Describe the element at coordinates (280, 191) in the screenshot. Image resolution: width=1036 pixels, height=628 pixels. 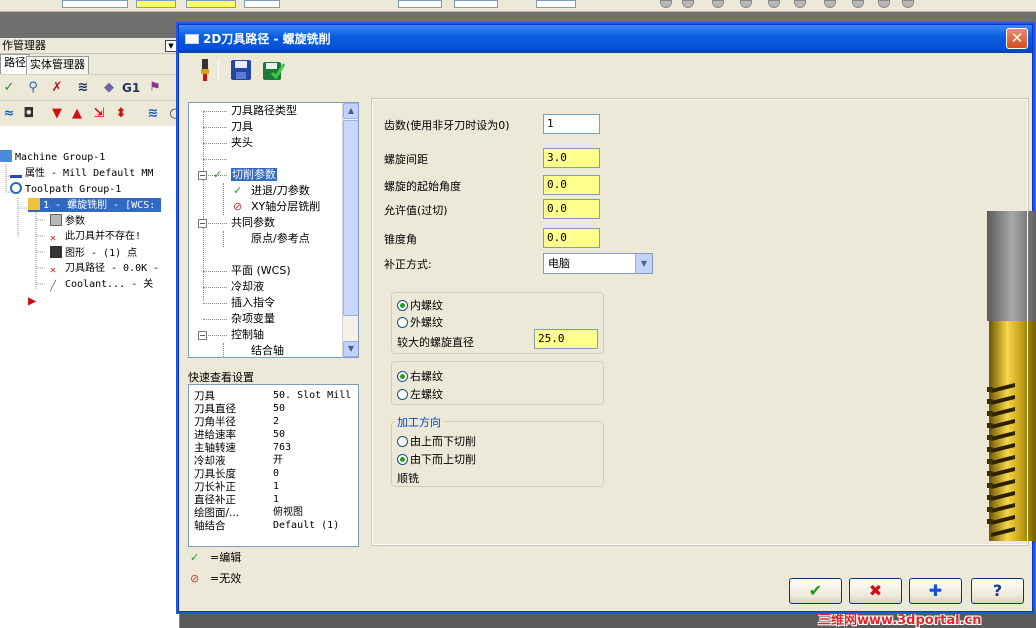
I see `tree-item-lead-in-out: 进退/刀参数` at that location.